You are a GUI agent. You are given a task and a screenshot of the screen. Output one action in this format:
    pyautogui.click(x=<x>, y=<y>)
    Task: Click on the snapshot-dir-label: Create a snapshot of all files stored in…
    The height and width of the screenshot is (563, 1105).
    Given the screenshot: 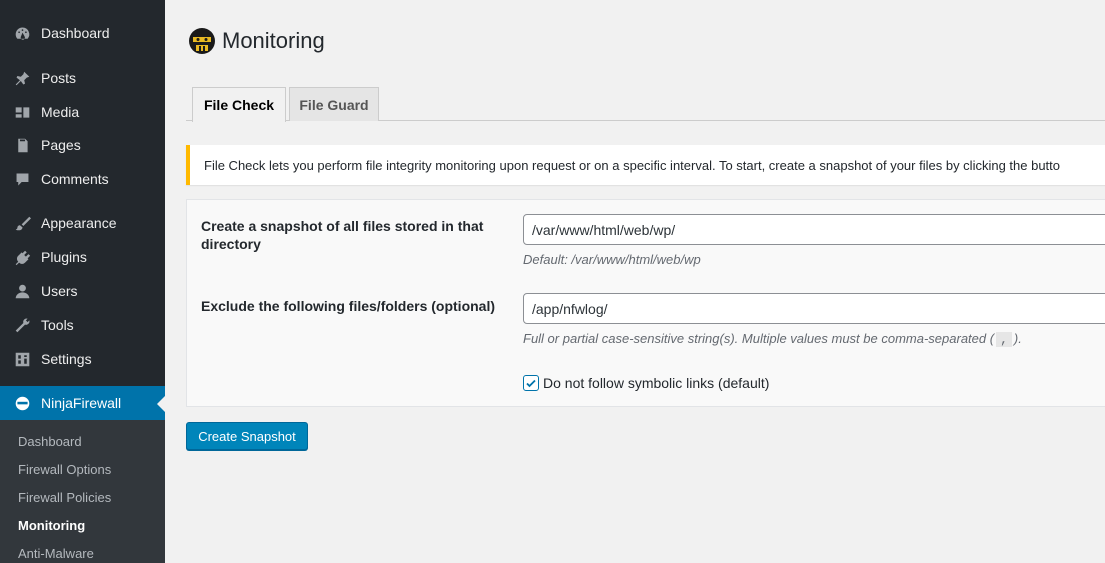 What is the action you would take?
    pyautogui.click(x=342, y=235)
    